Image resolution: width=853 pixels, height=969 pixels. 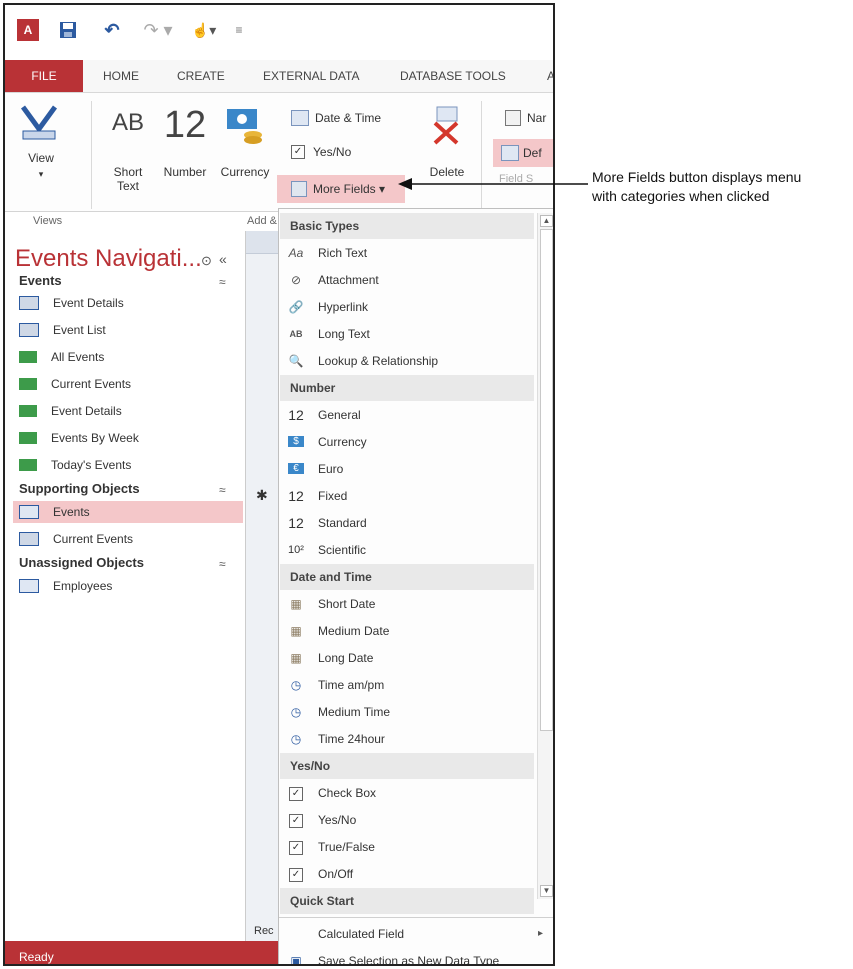 What do you see at coordinates (407, 819) in the screenshot?
I see `menu-item-yes-no: ✓ Yes/No` at bounding box center [407, 819].